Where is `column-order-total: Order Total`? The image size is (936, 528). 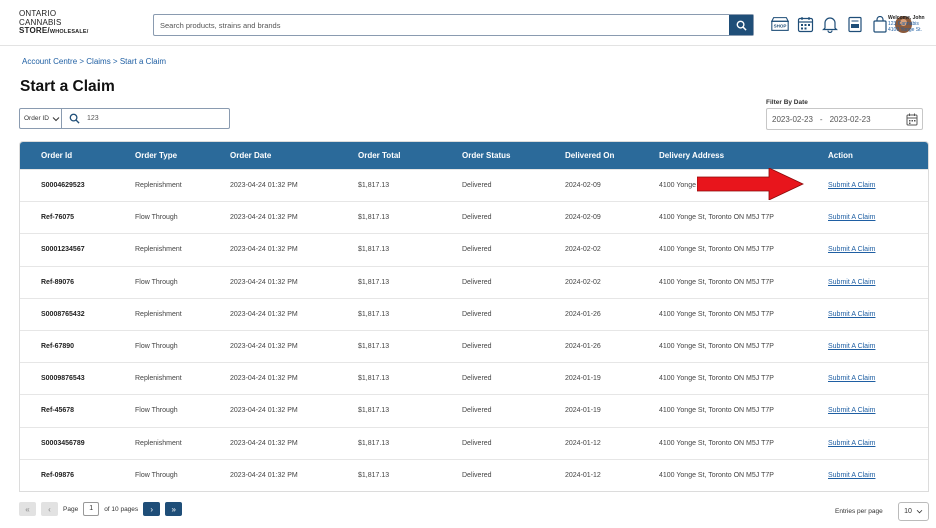 column-order-total: Order Total is located at coordinates (379, 155).